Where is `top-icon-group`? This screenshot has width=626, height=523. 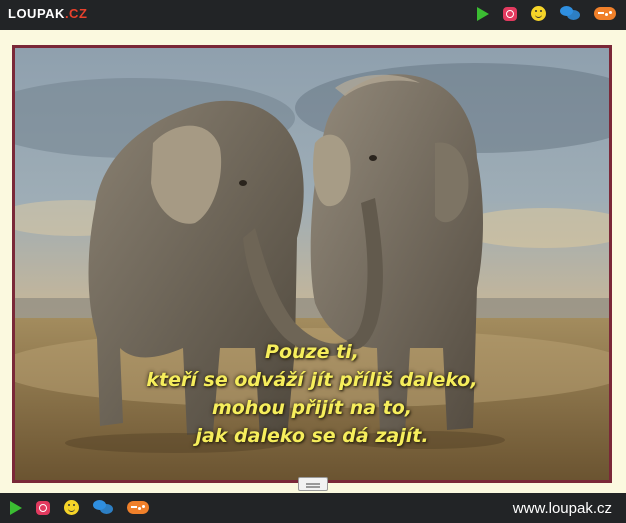 top-icon-group is located at coordinates (539, 13).